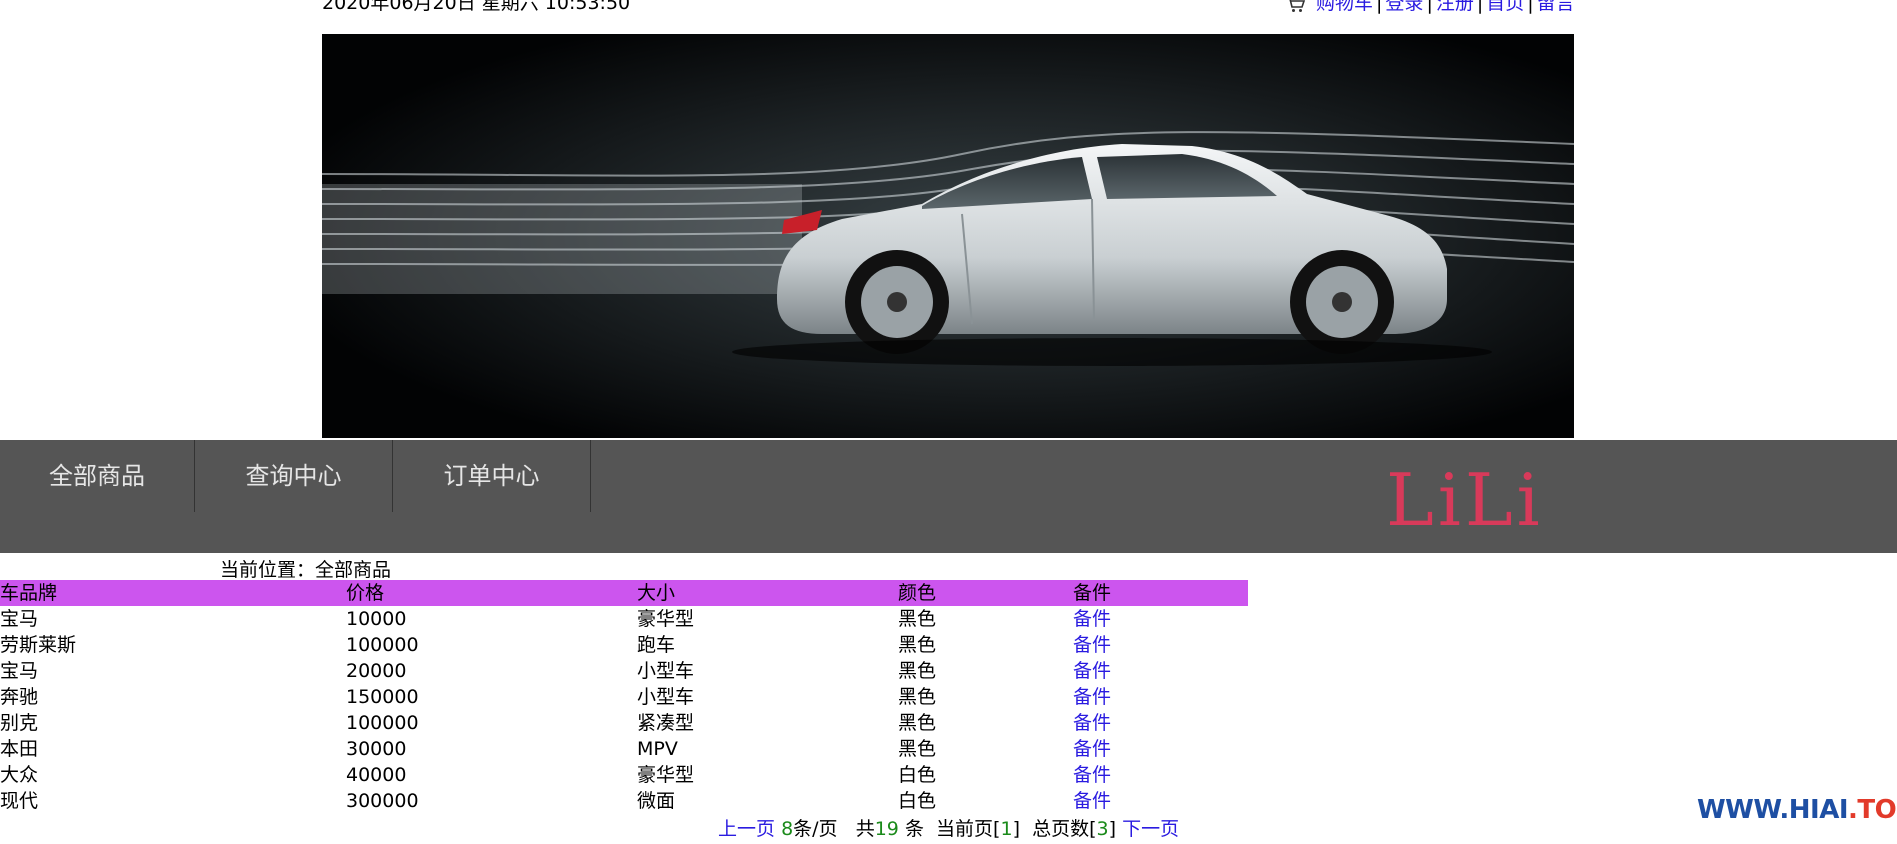 This screenshot has width=1897, height=844. I want to click on brand-cell: 现代, so click(19, 801).